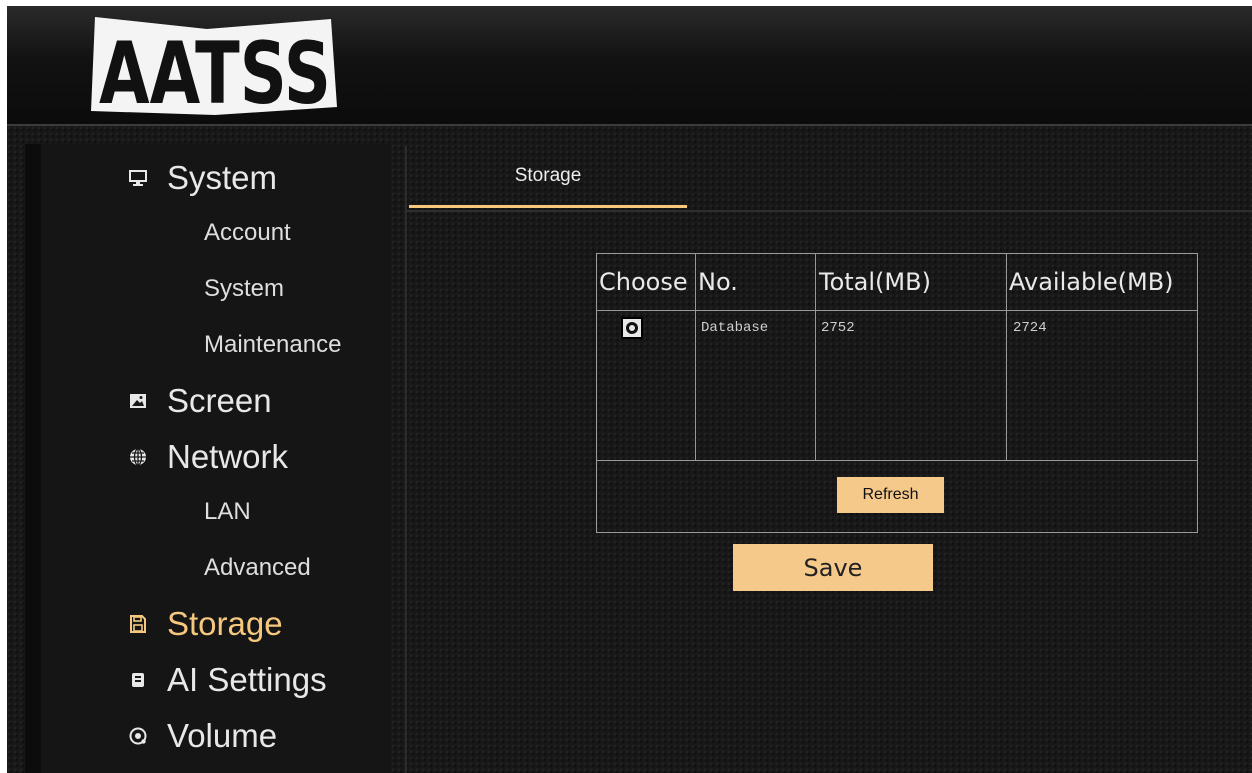 This screenshot has width=1252, height=773. Describe the element at coordinates (875, 282) in the screenshot. I see `column-header-total: Total(MB)` at that location.